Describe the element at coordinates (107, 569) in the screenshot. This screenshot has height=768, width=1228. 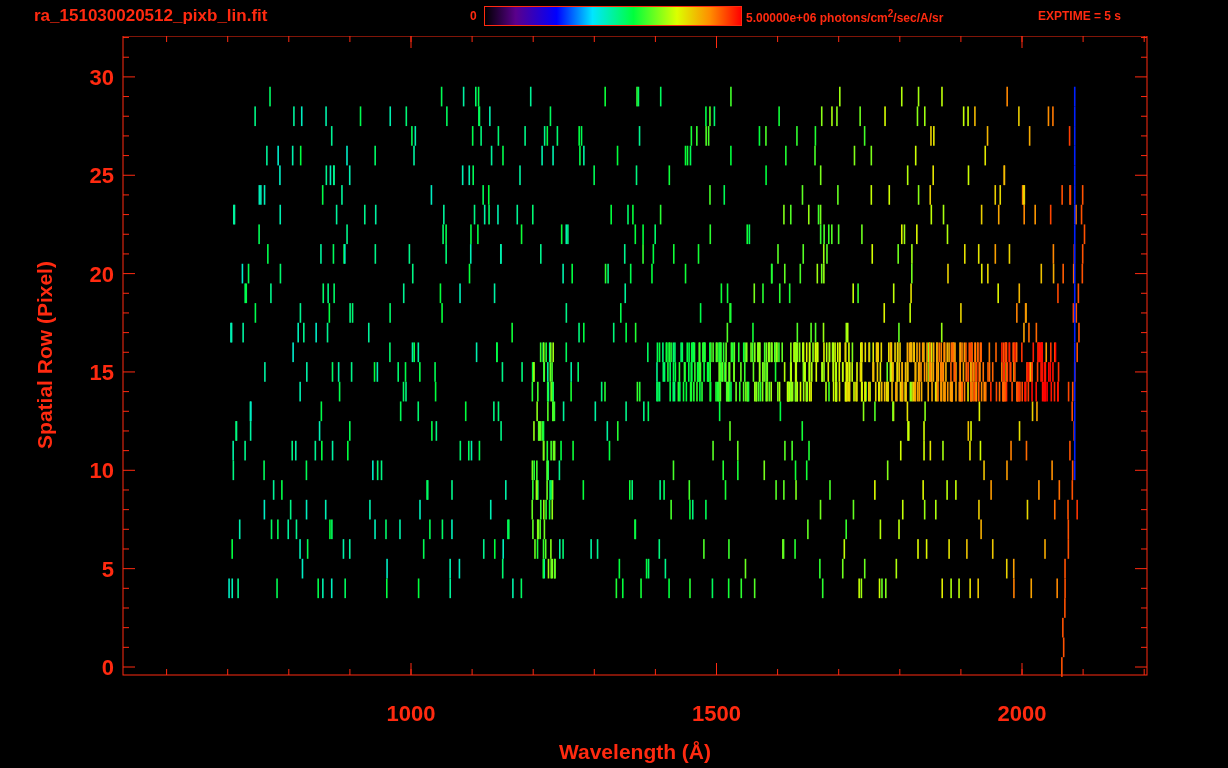
I see `y-tick-label: 5` at that location.